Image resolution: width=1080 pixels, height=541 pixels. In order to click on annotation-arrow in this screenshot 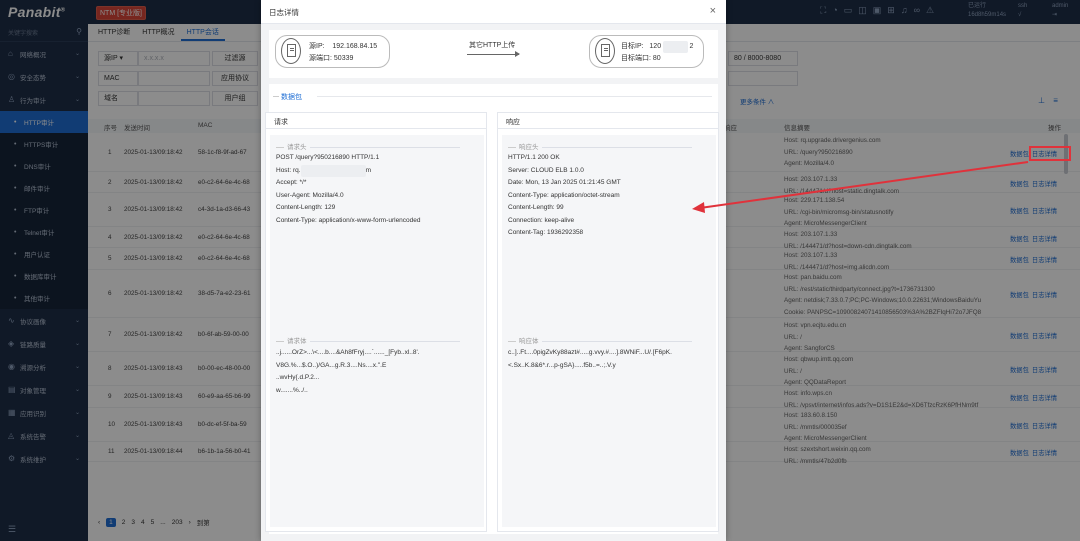, I will do `click(860, 187)`.